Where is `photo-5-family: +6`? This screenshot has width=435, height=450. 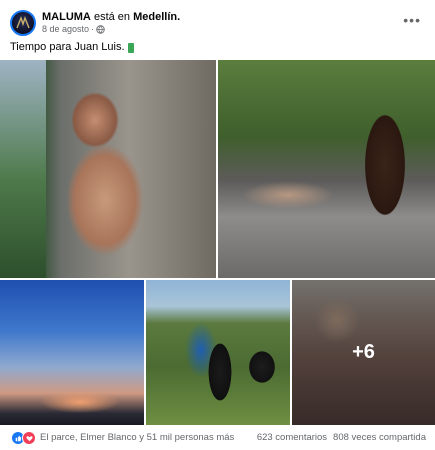
photo-5-family: +6 is located at coordinates (363, 352).